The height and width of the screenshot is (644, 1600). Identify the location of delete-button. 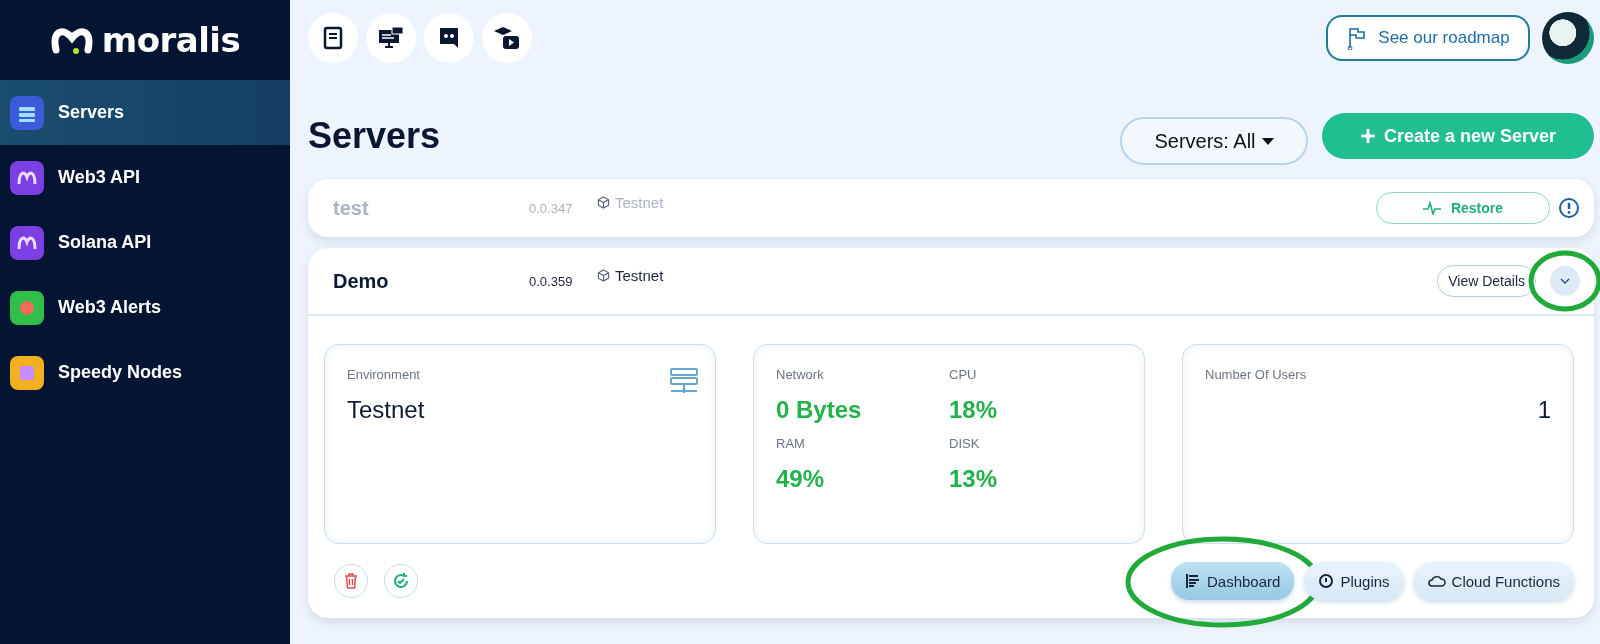
(351, 581).